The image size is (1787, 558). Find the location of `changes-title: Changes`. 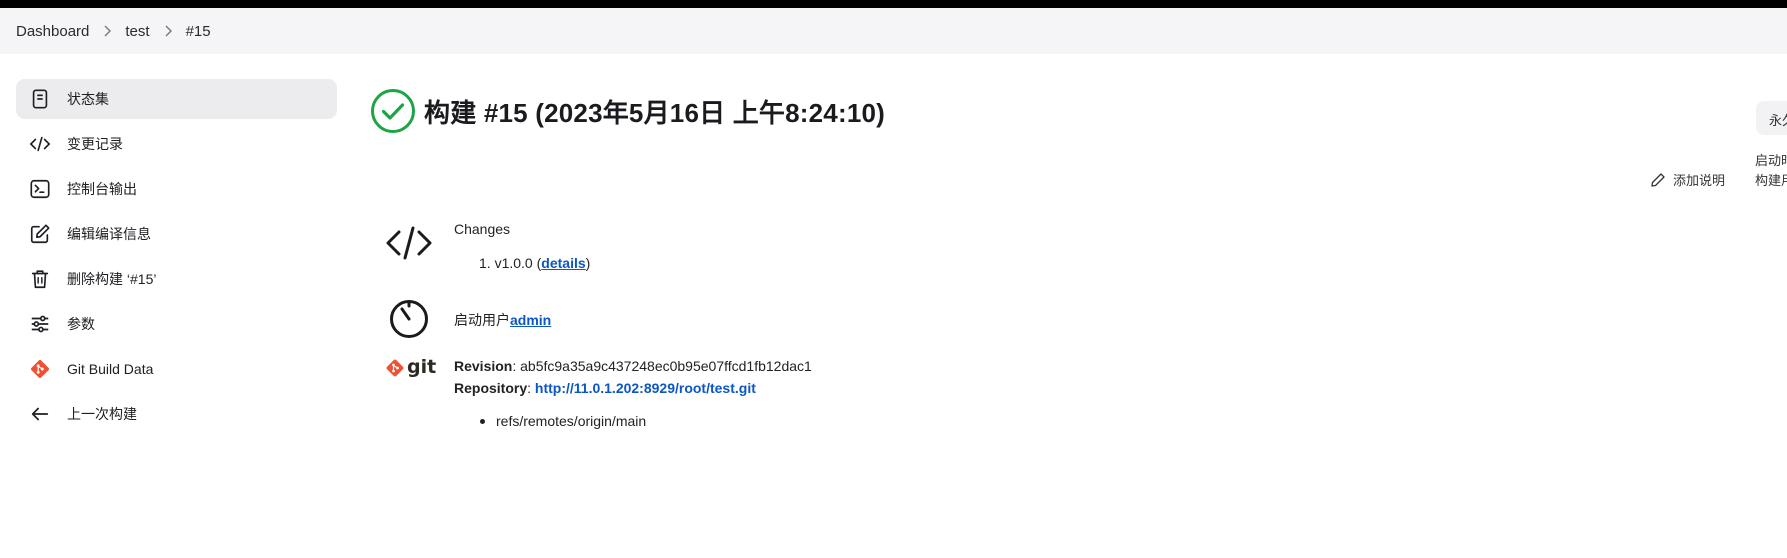

changes-title: Changes is located at coordinates (482, 229).